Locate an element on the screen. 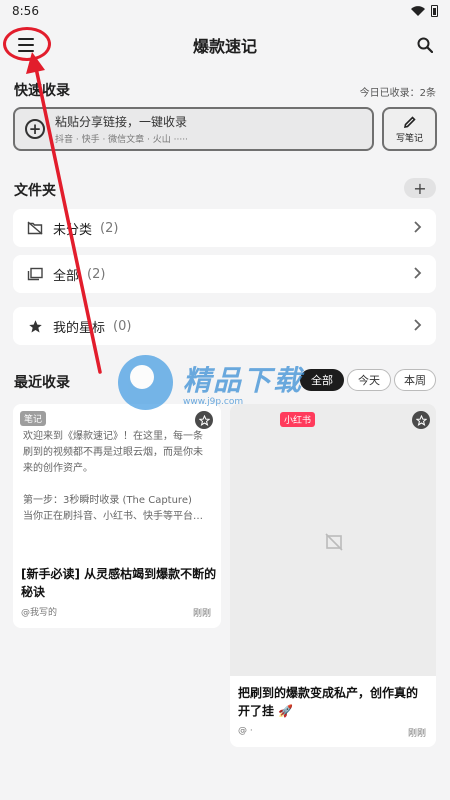 The height and width of the screenshot is (800, 450). filter-all: 全部 is located at coordinates (322, 380).